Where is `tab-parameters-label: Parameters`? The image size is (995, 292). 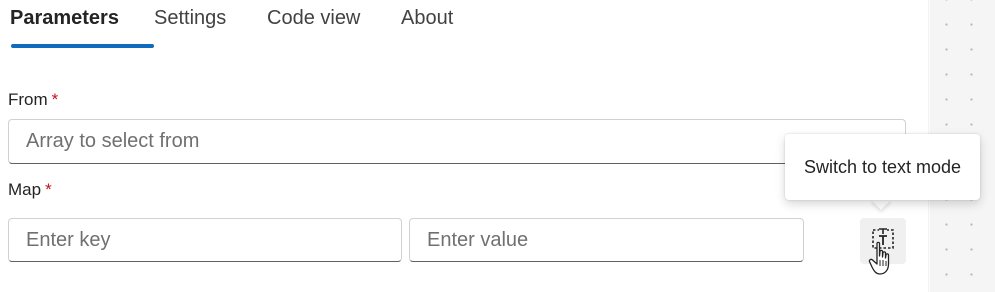 tab-parameters-label: Parameters is located at coordinates (64, 18).